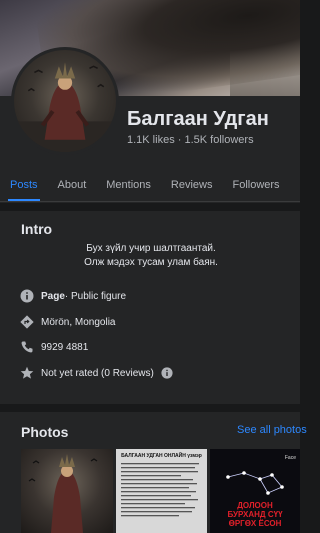 This screenshot has width=320, height=533. I want to click on directions-icon, so click(27, 322).